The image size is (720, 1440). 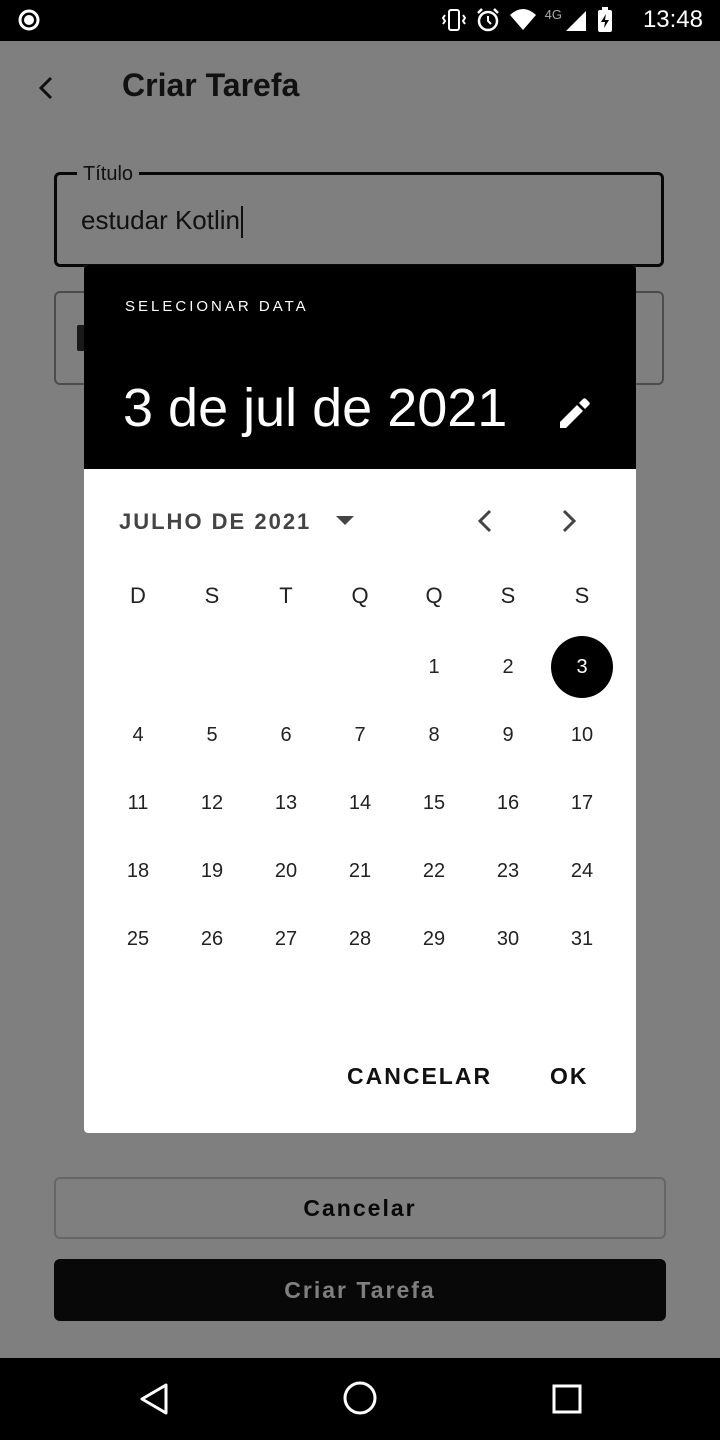 What do you see at coordinates (568, 521) in the screenshot?
I see `next-month-icon` at bounding box center [568, 521].